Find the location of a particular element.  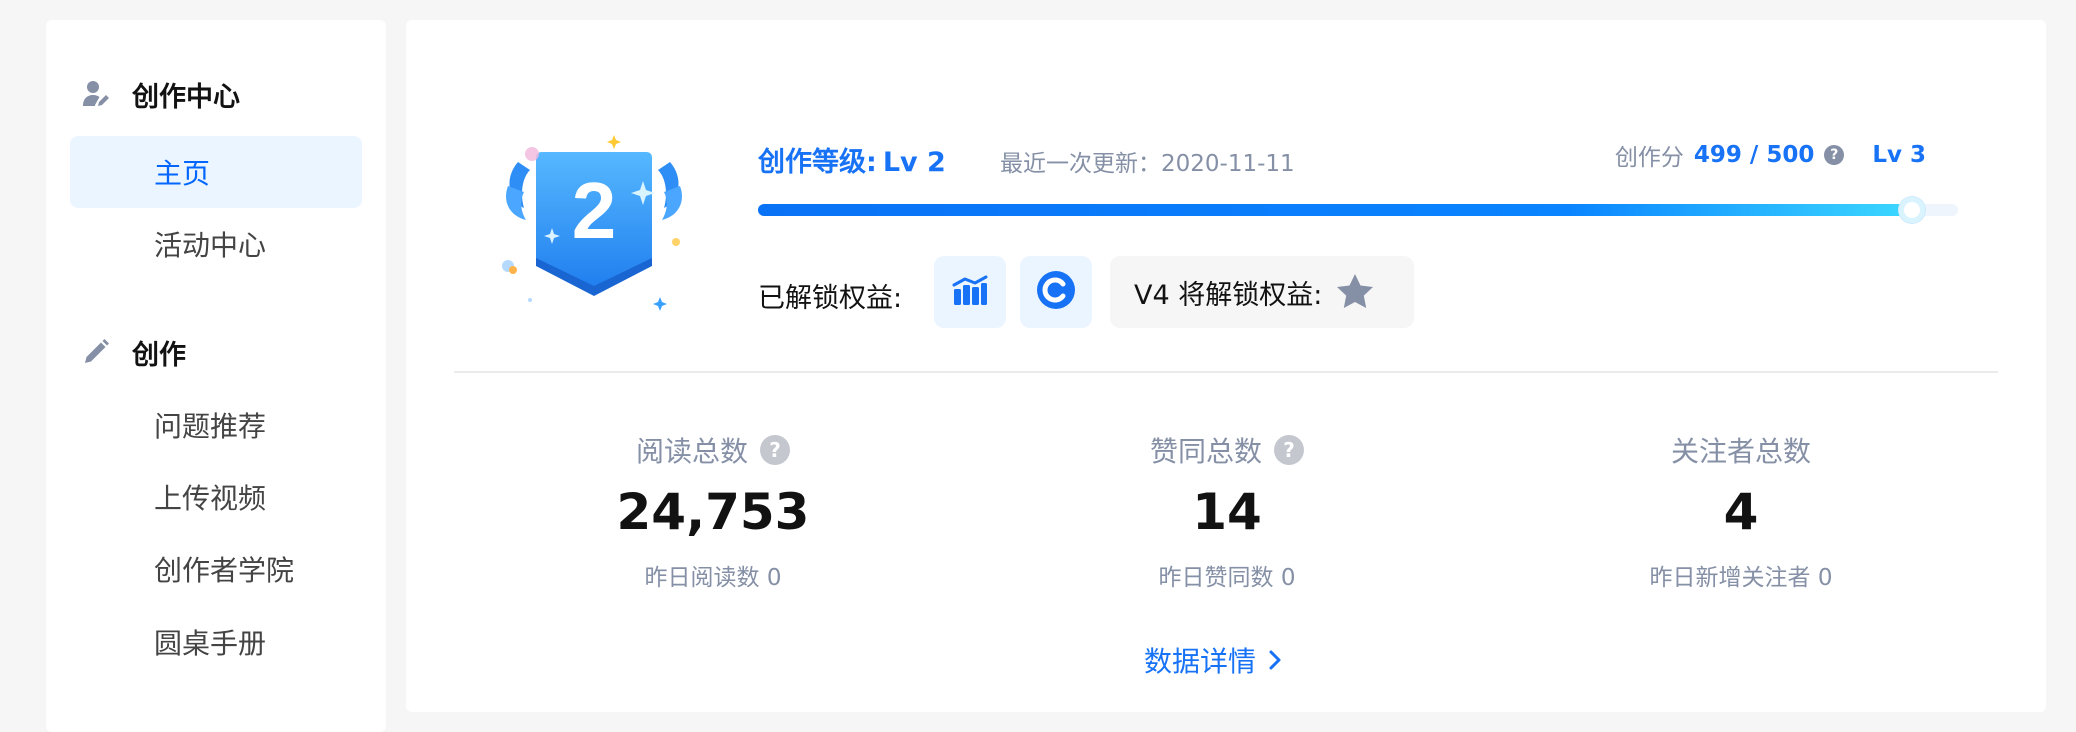

data-details-label: 数据详情 is located at coordinates (1200, 661).